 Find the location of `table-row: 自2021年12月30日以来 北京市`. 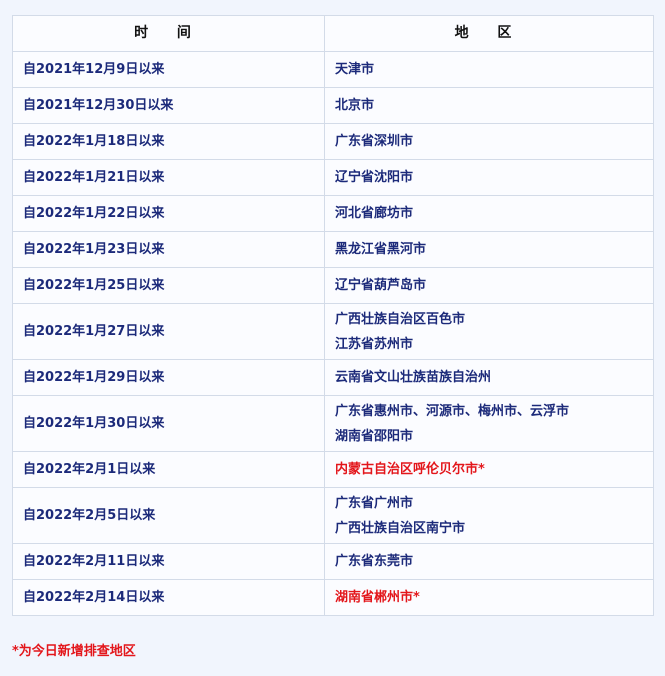

table-row: 自2021年12月30日以来 北京市 is located at coordinates (333, 105).